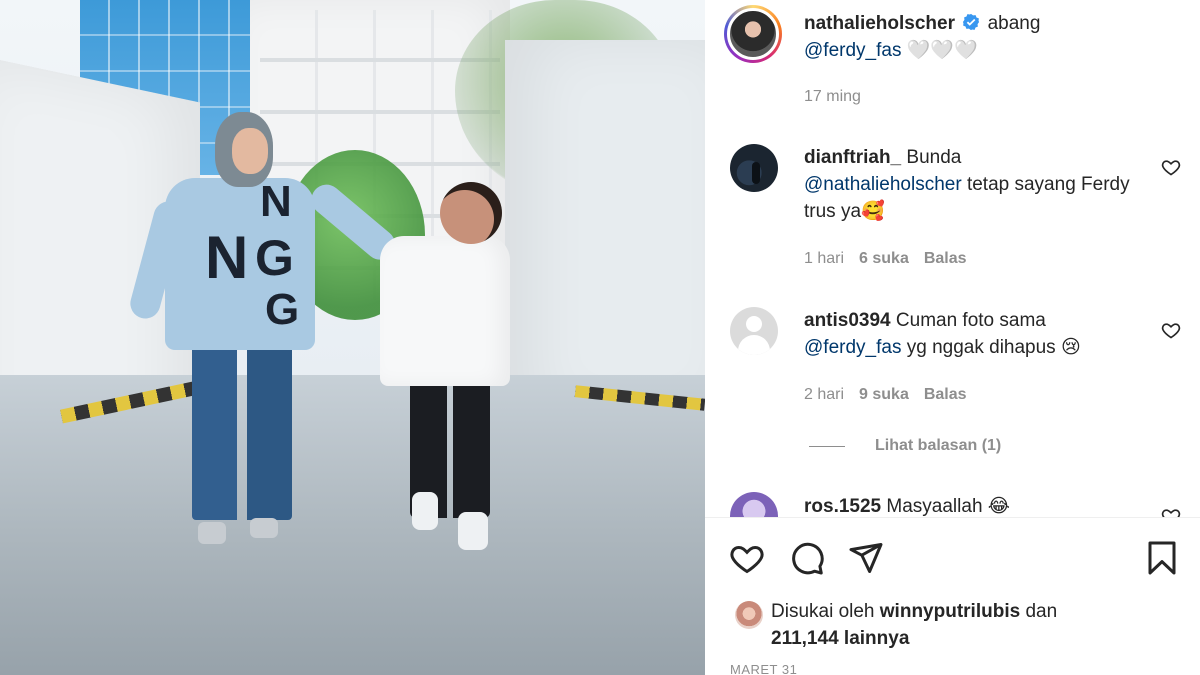  Describe the element at coordinates (1014, 23) in the screenshot. I see `caption-body: abang` at that location.